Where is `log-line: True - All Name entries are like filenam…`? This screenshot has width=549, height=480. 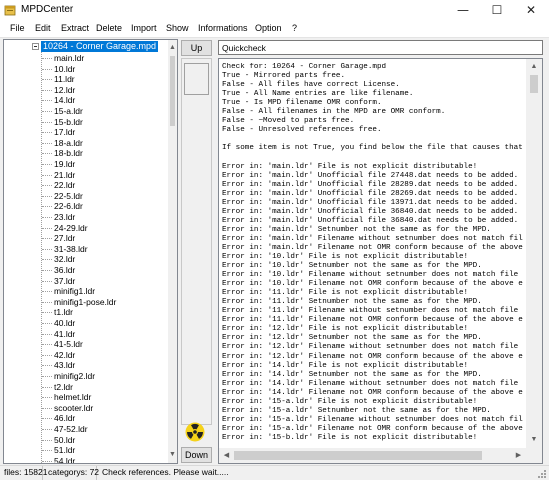
log-line: True - All Name entries are like filenam… is located at coordinates (318, 94).